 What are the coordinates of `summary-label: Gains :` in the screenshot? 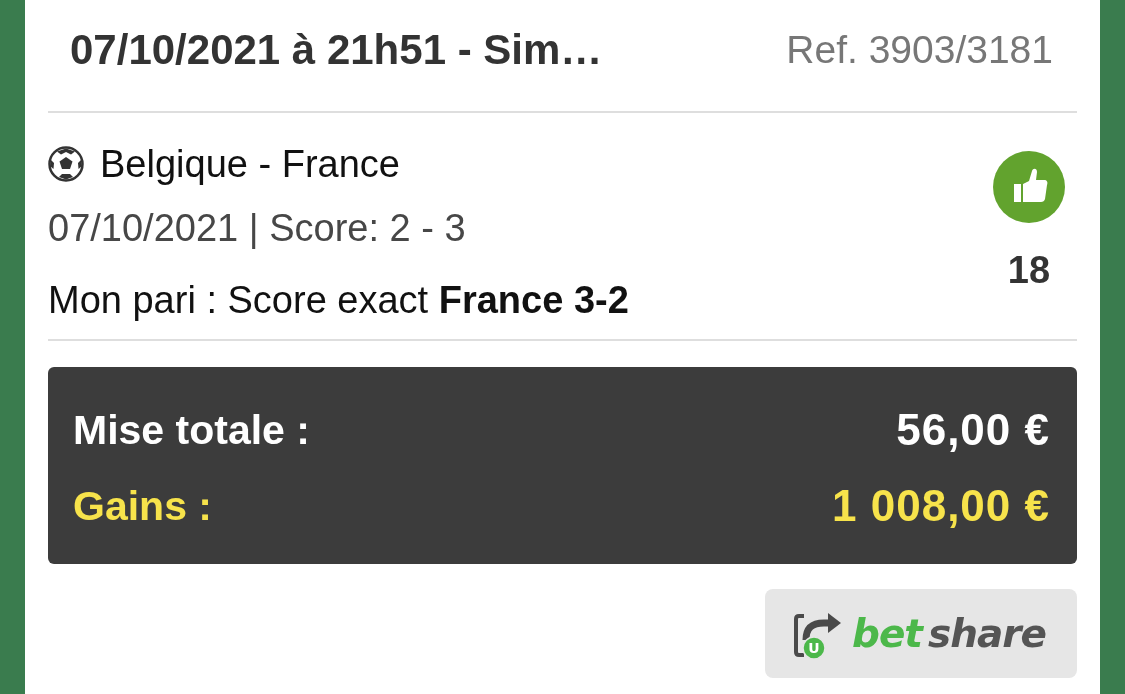 It's located at (142, 506).